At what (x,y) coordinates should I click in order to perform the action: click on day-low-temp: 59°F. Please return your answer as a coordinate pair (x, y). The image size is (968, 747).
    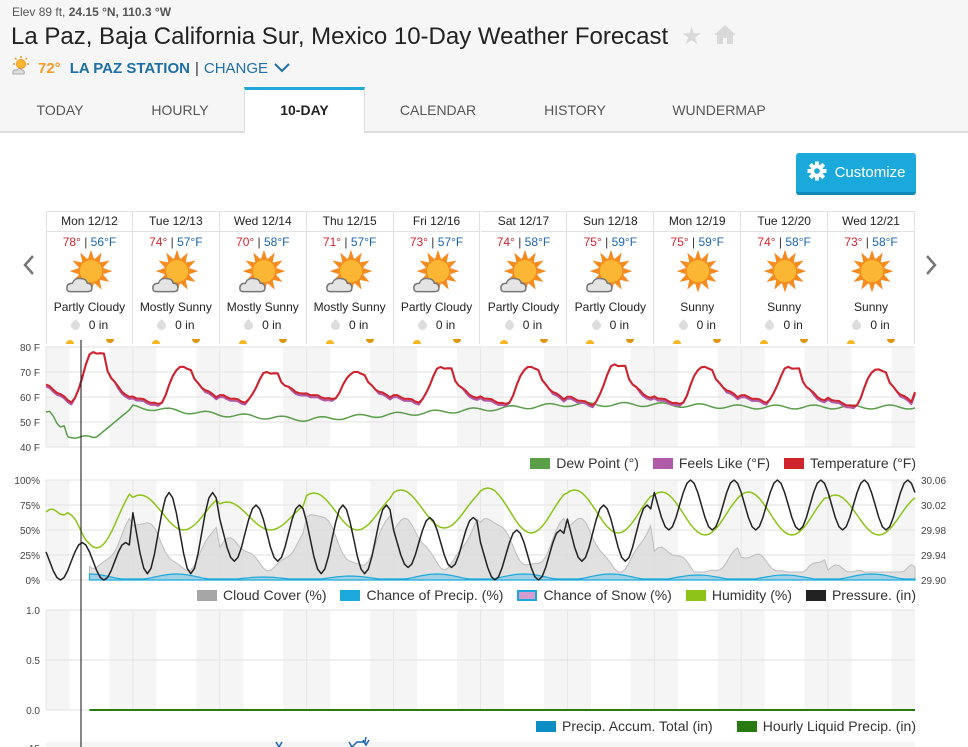
    Looking at the image, I should click on (711, 242).